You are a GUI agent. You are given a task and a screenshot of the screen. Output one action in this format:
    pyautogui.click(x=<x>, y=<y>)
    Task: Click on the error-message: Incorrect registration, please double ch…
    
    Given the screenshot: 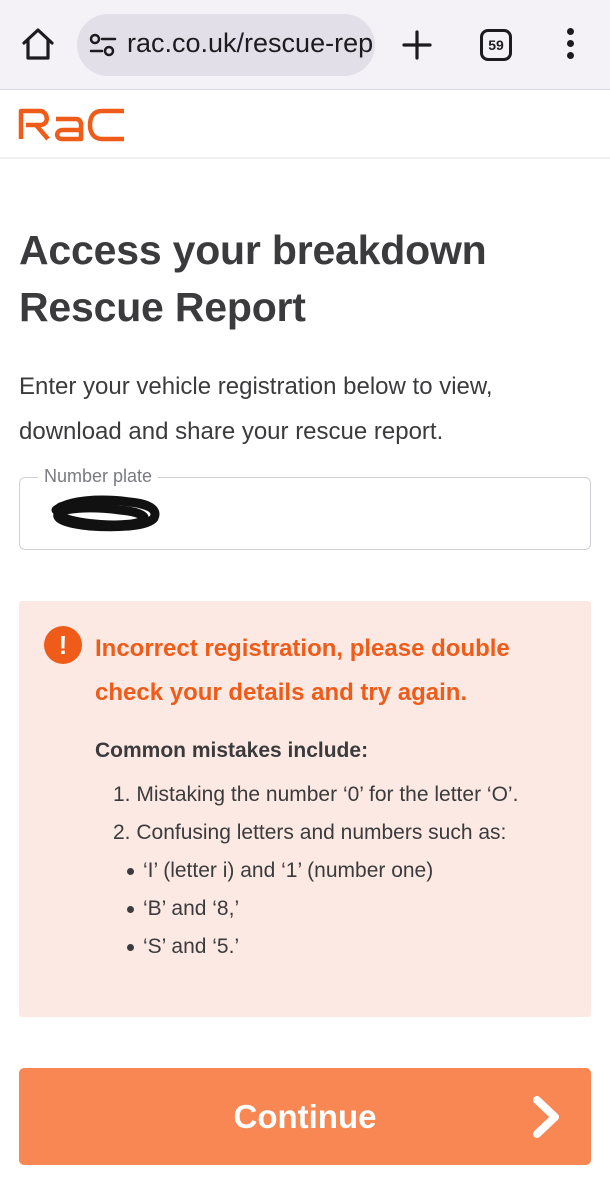 What is the action you would take?
    pyautogui.click(x=302, y=670)
    